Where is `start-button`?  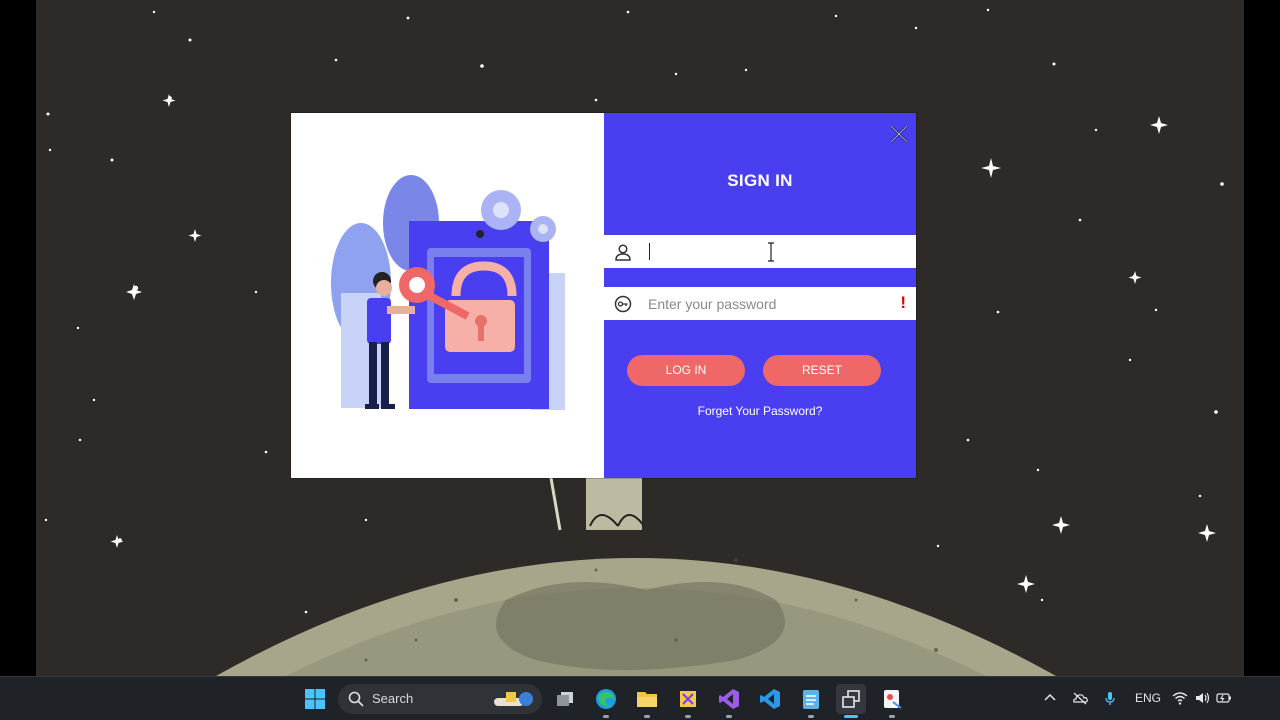
start-button is located at coordinates (315, 699).